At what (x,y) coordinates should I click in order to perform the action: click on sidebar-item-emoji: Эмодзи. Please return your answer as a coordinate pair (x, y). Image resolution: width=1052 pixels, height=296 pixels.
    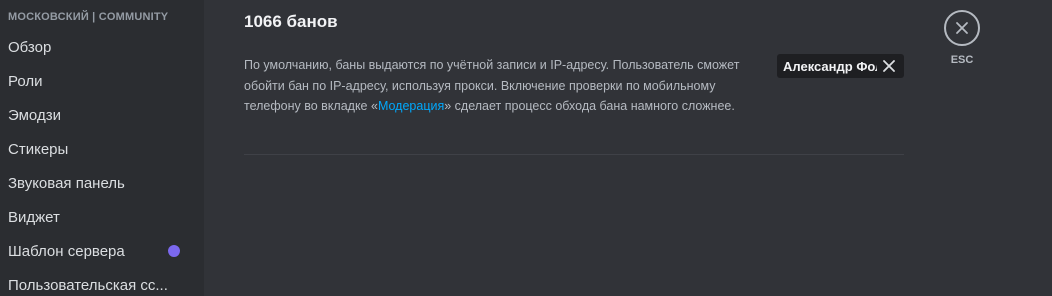
    Looking at the image, I should click on (98, 115).